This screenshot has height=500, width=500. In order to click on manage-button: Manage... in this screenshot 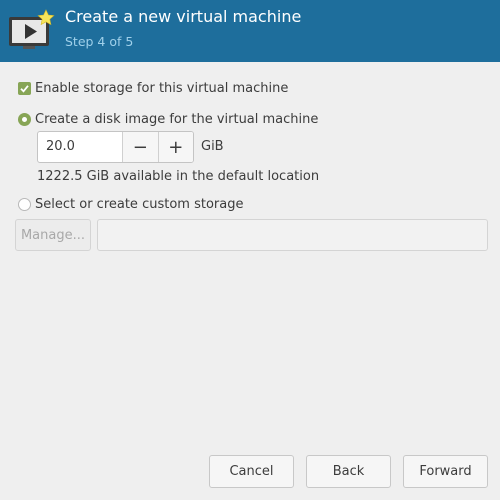, I will do `click(53, 235)`.